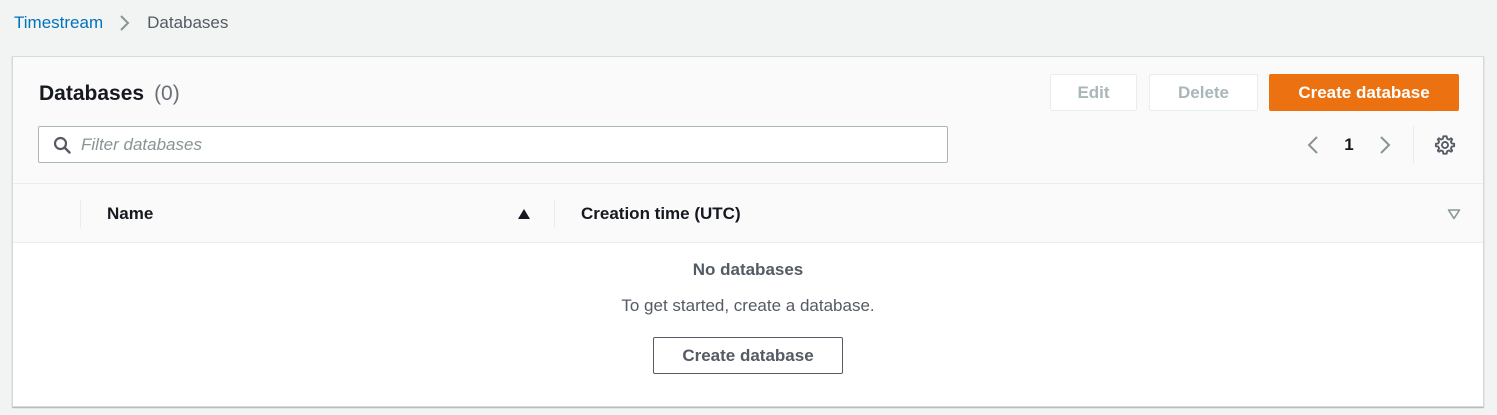 Image resolution: width=1497 pixels, height=415 pixels. I want to click on table-header: Name Creation time (UTC), so click(748, 213).